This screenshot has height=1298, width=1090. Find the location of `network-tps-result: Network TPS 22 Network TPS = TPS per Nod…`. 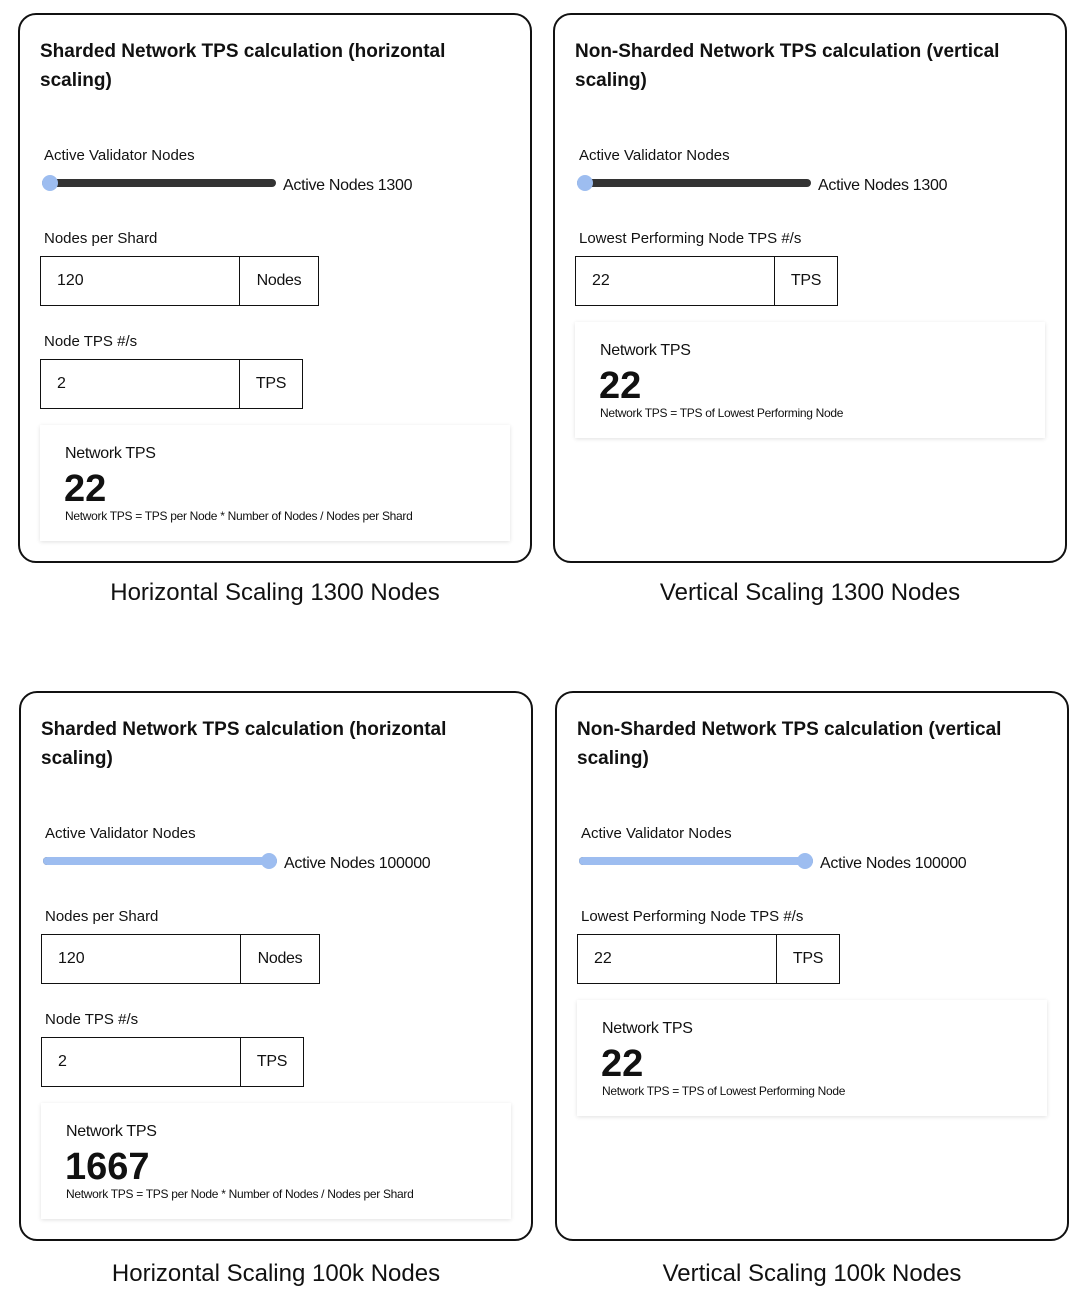

network-tps-result: Network TPS 22 Network TPS = TPS per Nod… is located at coordinates (275, 483).